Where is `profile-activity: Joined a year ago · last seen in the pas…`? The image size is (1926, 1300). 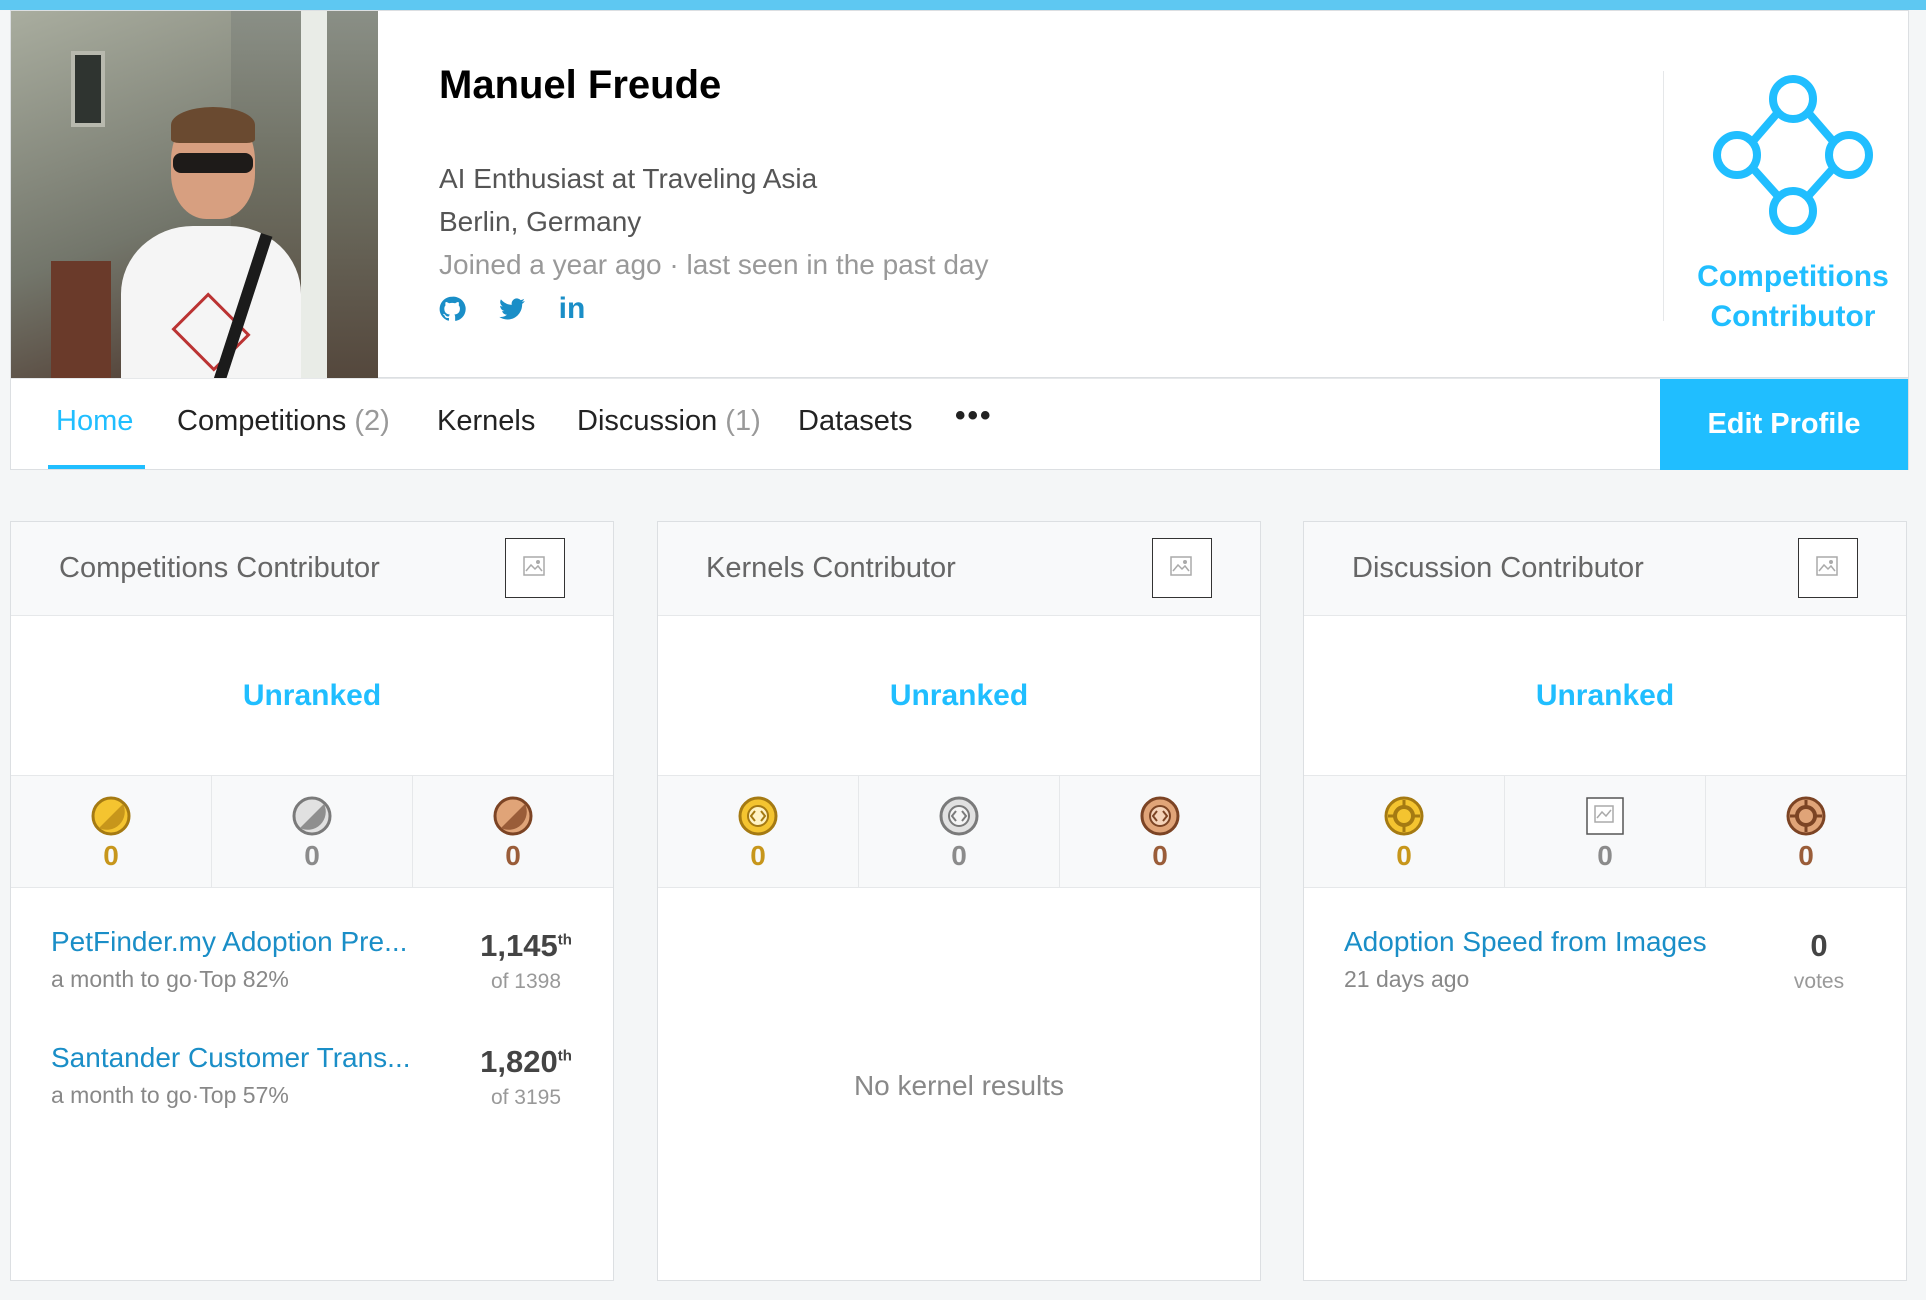
profile-activity: Joined a year ago · last seen in the pas… is located at coordinates (714, 264).